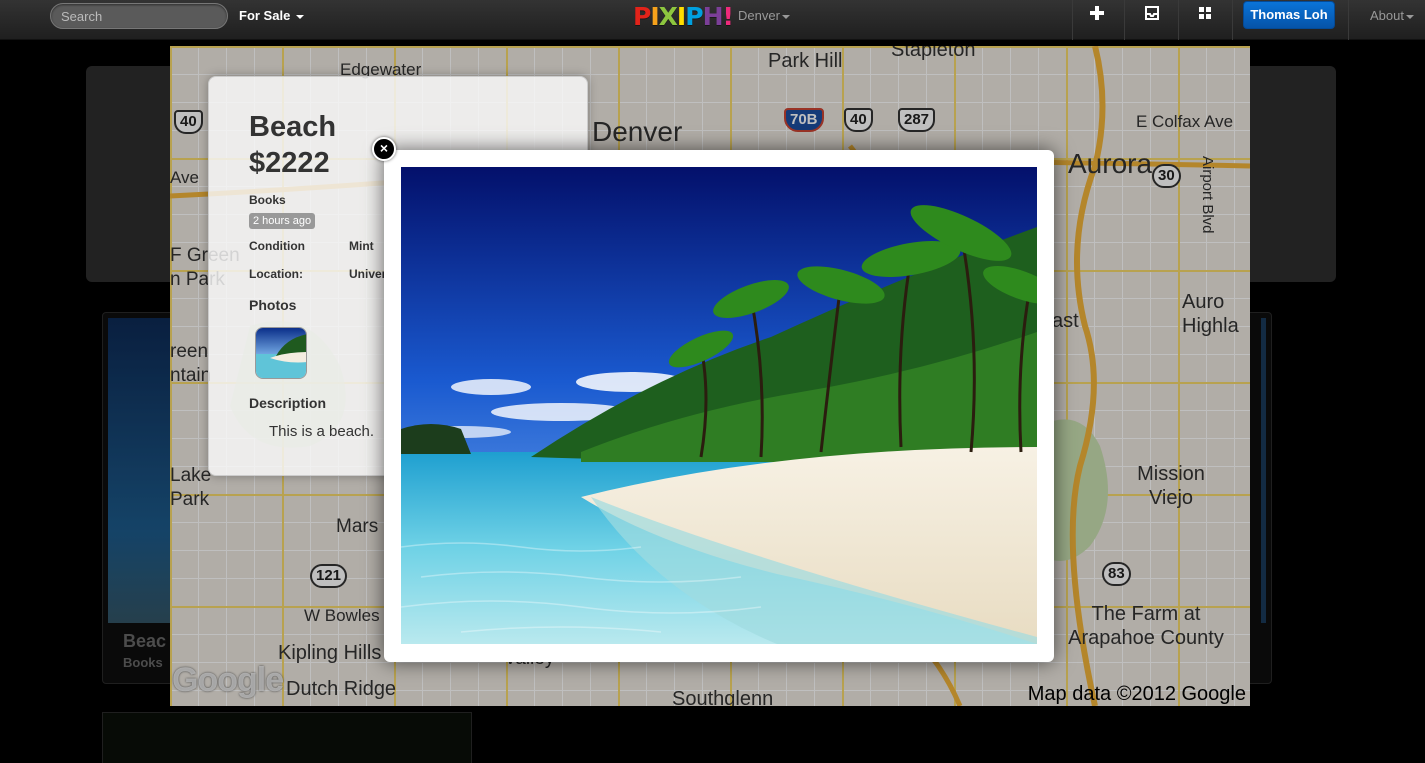 Image resolution: width=1425 pixels, height=763 pixels. What do you see at coordinates (723, 697) in the screenshot?
I see `map-place-label: Southglenn` at bounding box center [723, 697].